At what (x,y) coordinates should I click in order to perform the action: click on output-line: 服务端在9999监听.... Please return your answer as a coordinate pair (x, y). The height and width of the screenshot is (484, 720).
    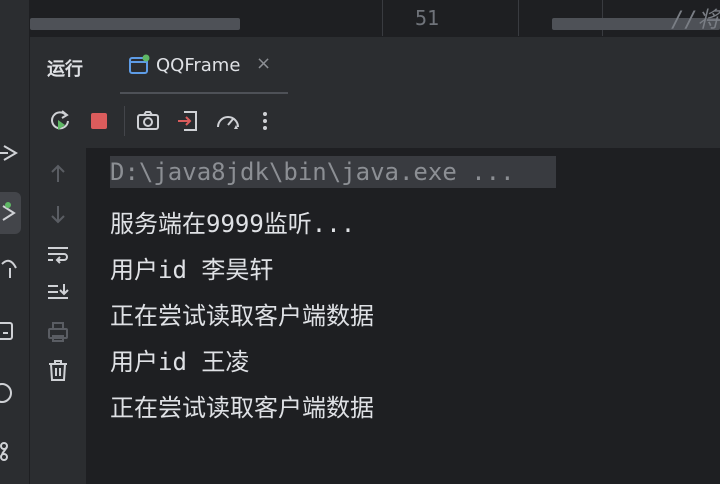
    Looking at the image, I should click on (233, 224).